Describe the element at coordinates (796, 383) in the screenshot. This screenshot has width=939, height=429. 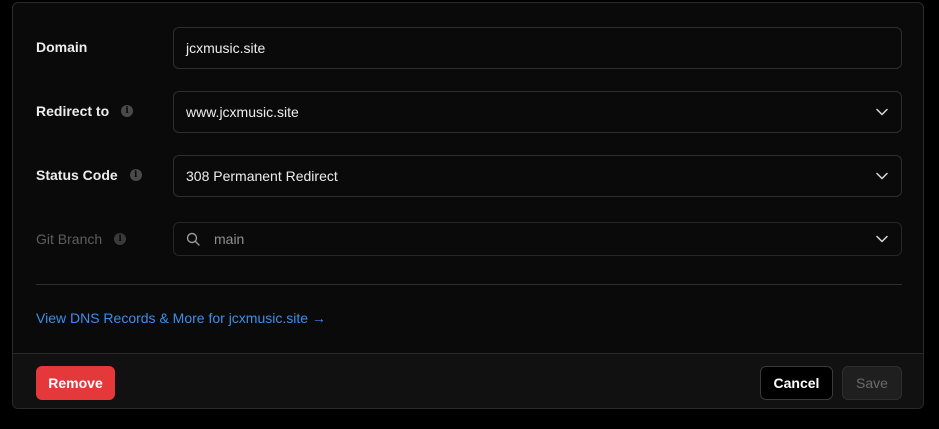
I see `cancel-button: Cancel` at that location.